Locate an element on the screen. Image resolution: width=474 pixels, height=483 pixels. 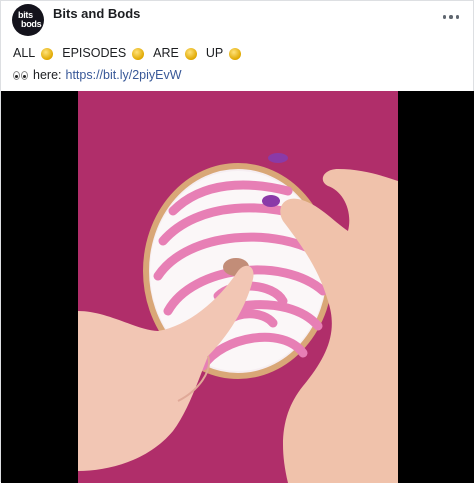
page-name-link: Bits and Bods is located at coordinates (96, 13).